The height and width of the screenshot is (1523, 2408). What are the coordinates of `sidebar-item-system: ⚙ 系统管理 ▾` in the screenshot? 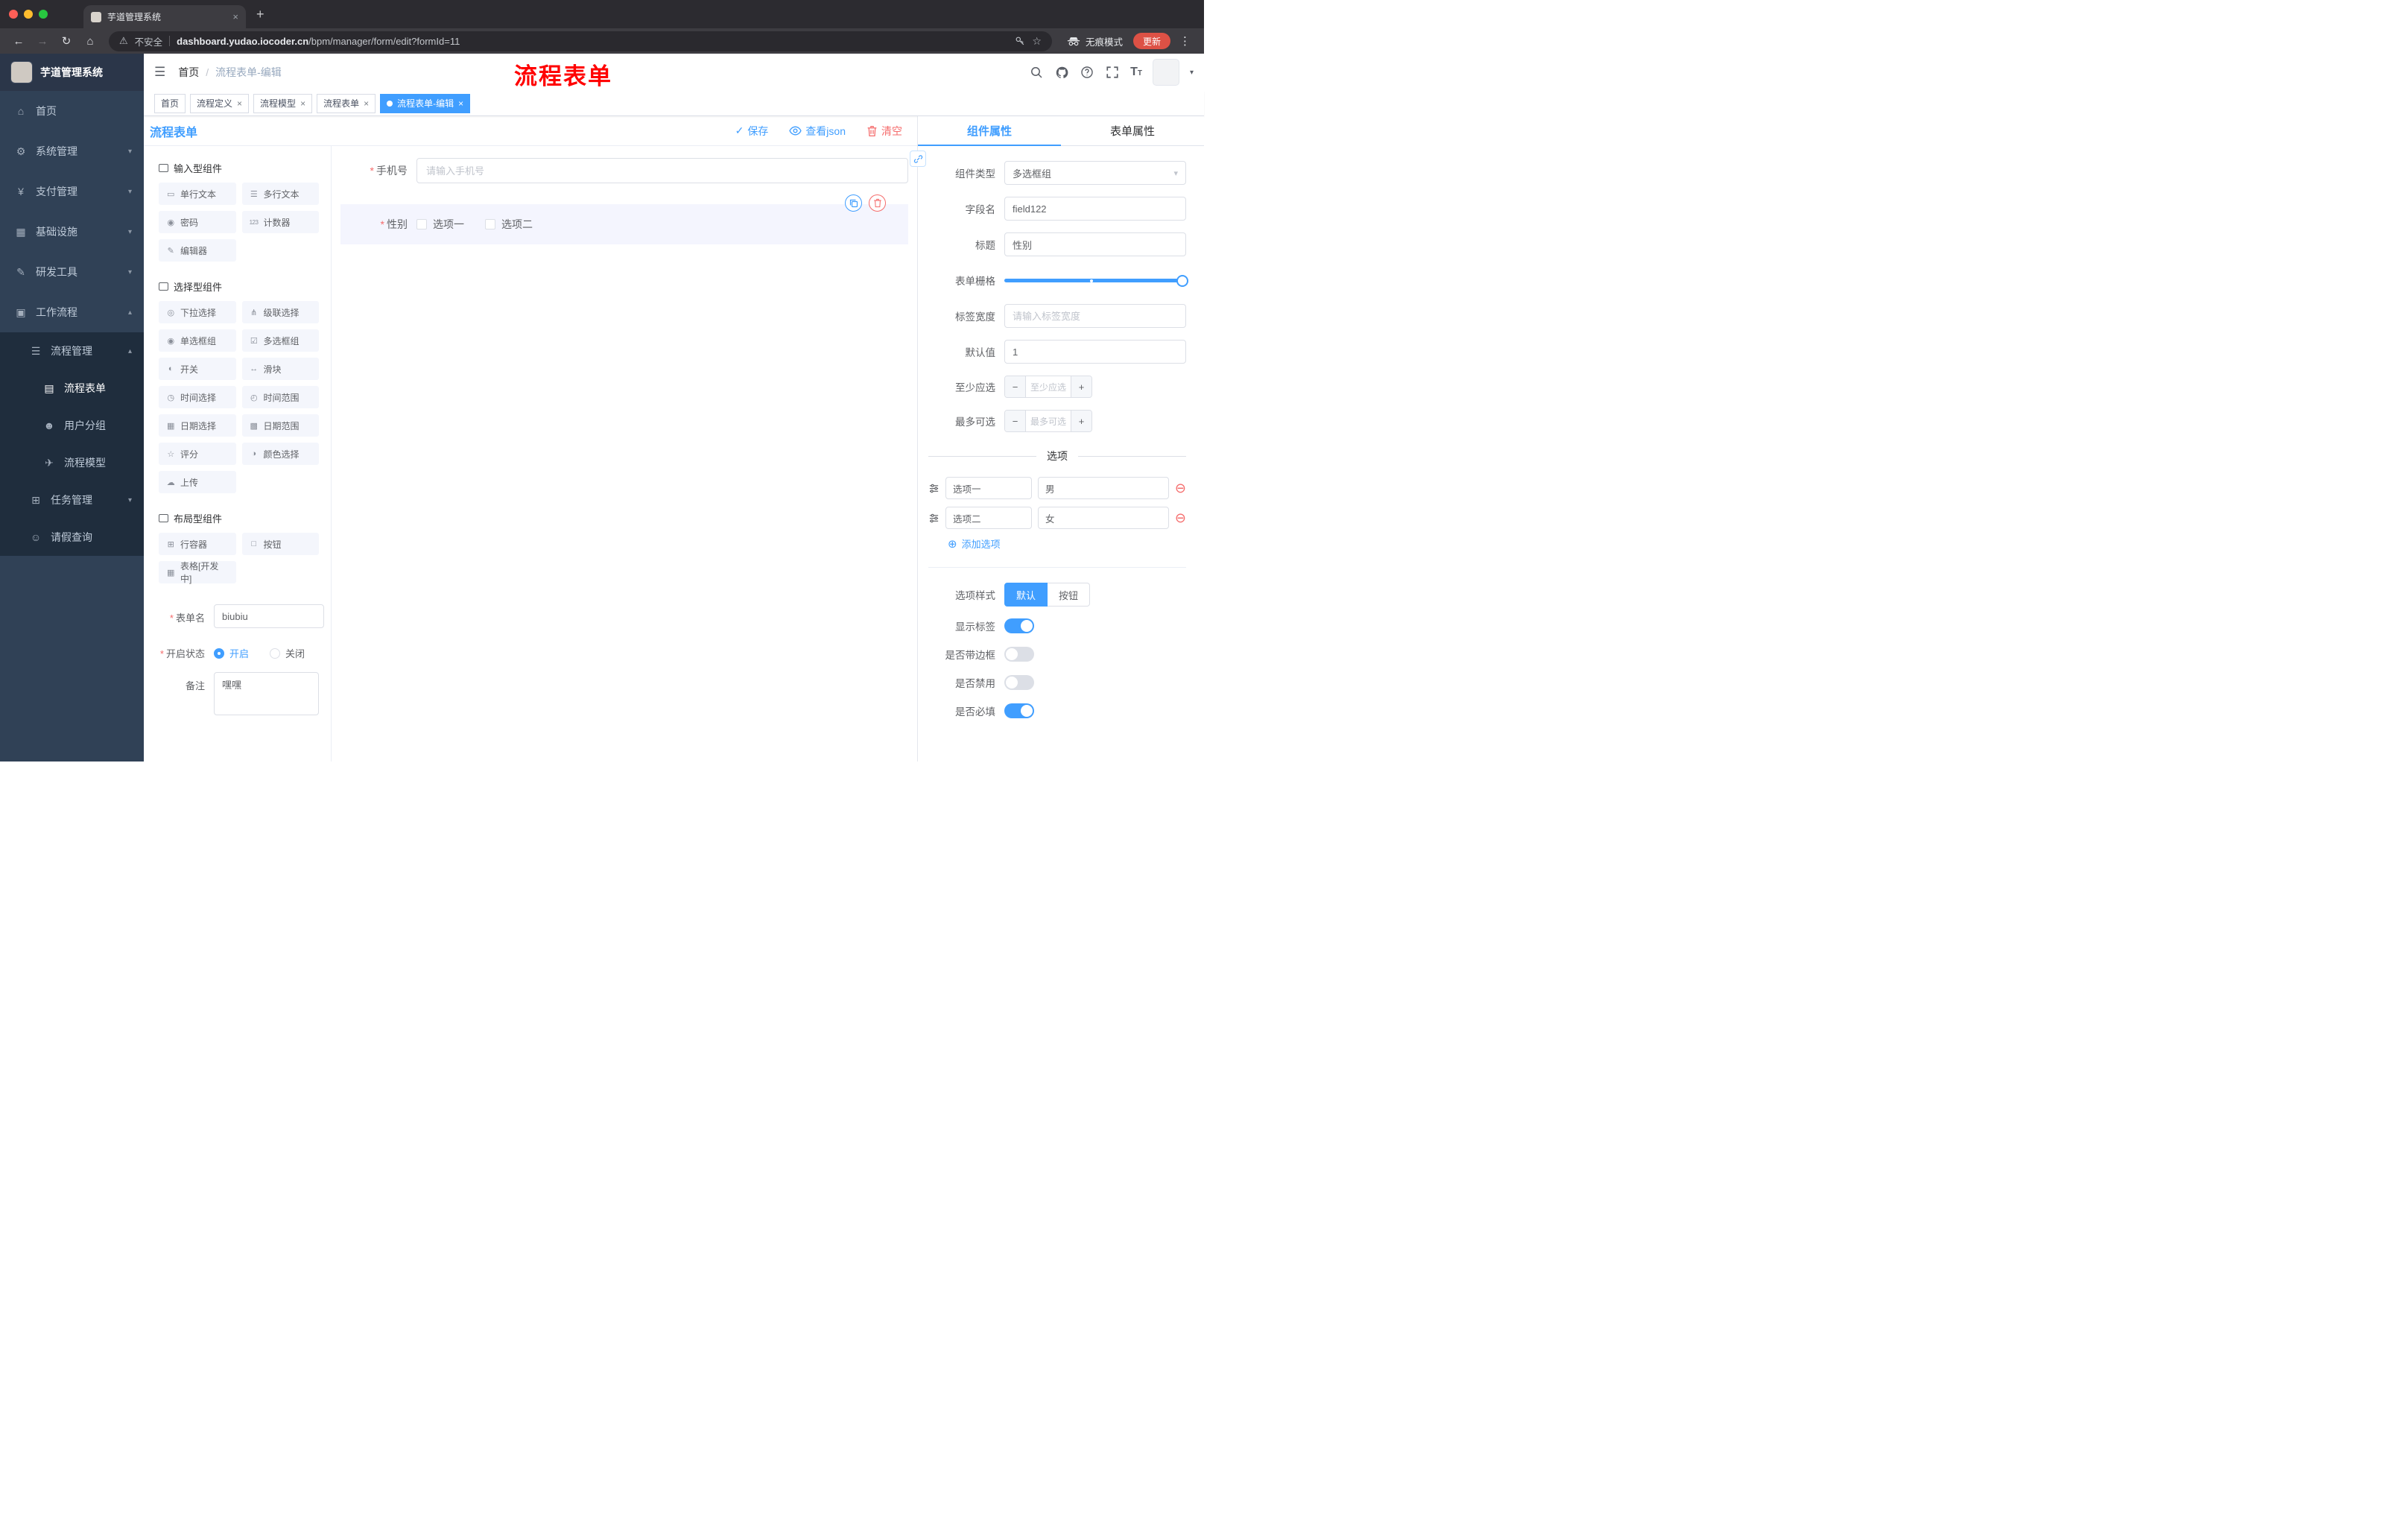 It's located at (72, 151).